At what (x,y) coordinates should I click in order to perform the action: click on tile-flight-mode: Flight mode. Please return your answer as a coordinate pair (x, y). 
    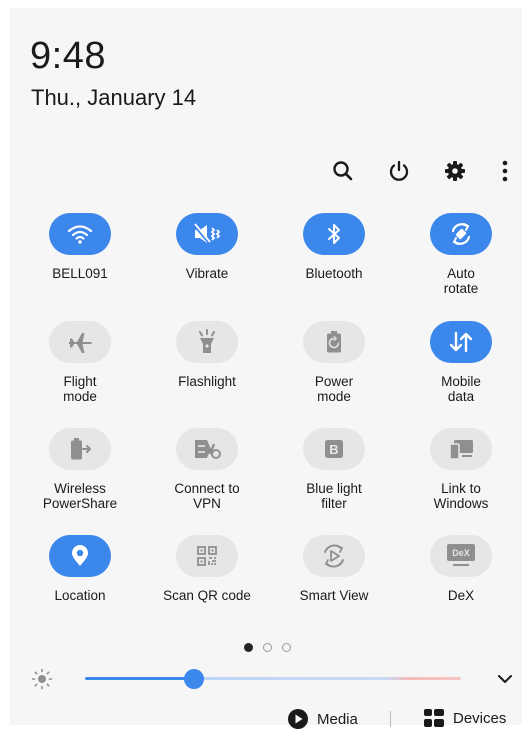
    Looking at the image, I should click on (80, 362).